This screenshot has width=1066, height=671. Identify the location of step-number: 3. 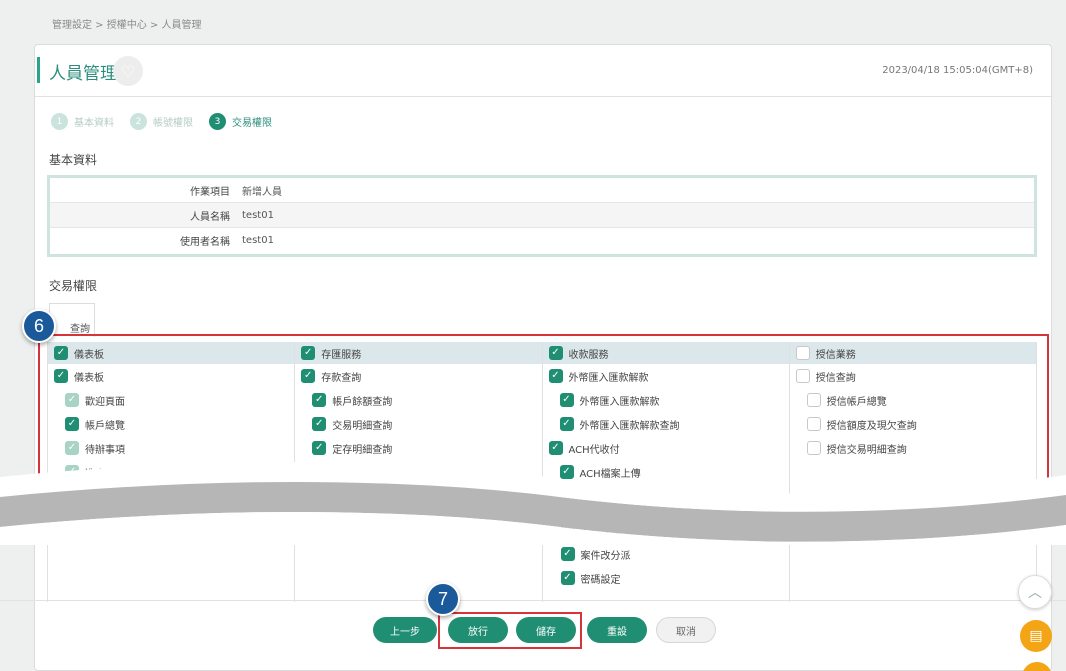
(217, 121).